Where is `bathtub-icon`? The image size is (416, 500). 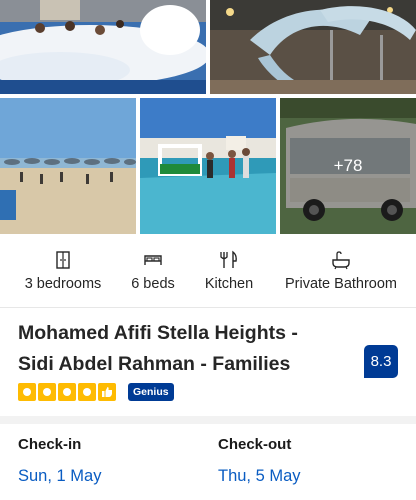
bathtub-icon is located at coordinates (341, 260).